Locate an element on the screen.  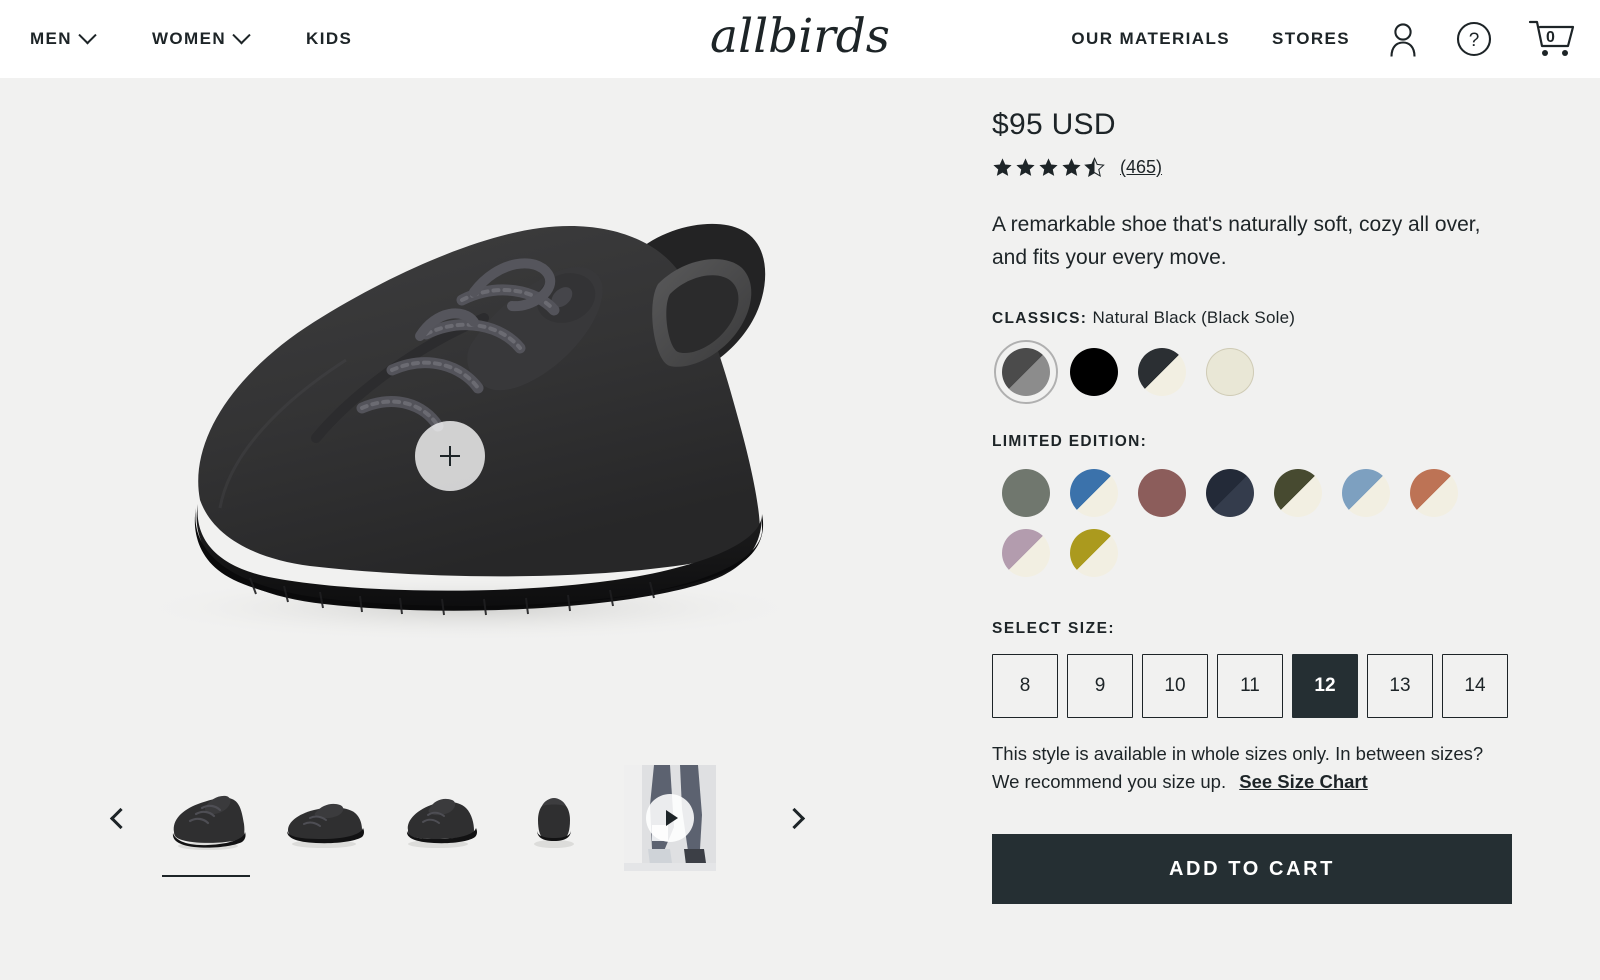
thumbnail-product-video is located at coordinates (670, 818).